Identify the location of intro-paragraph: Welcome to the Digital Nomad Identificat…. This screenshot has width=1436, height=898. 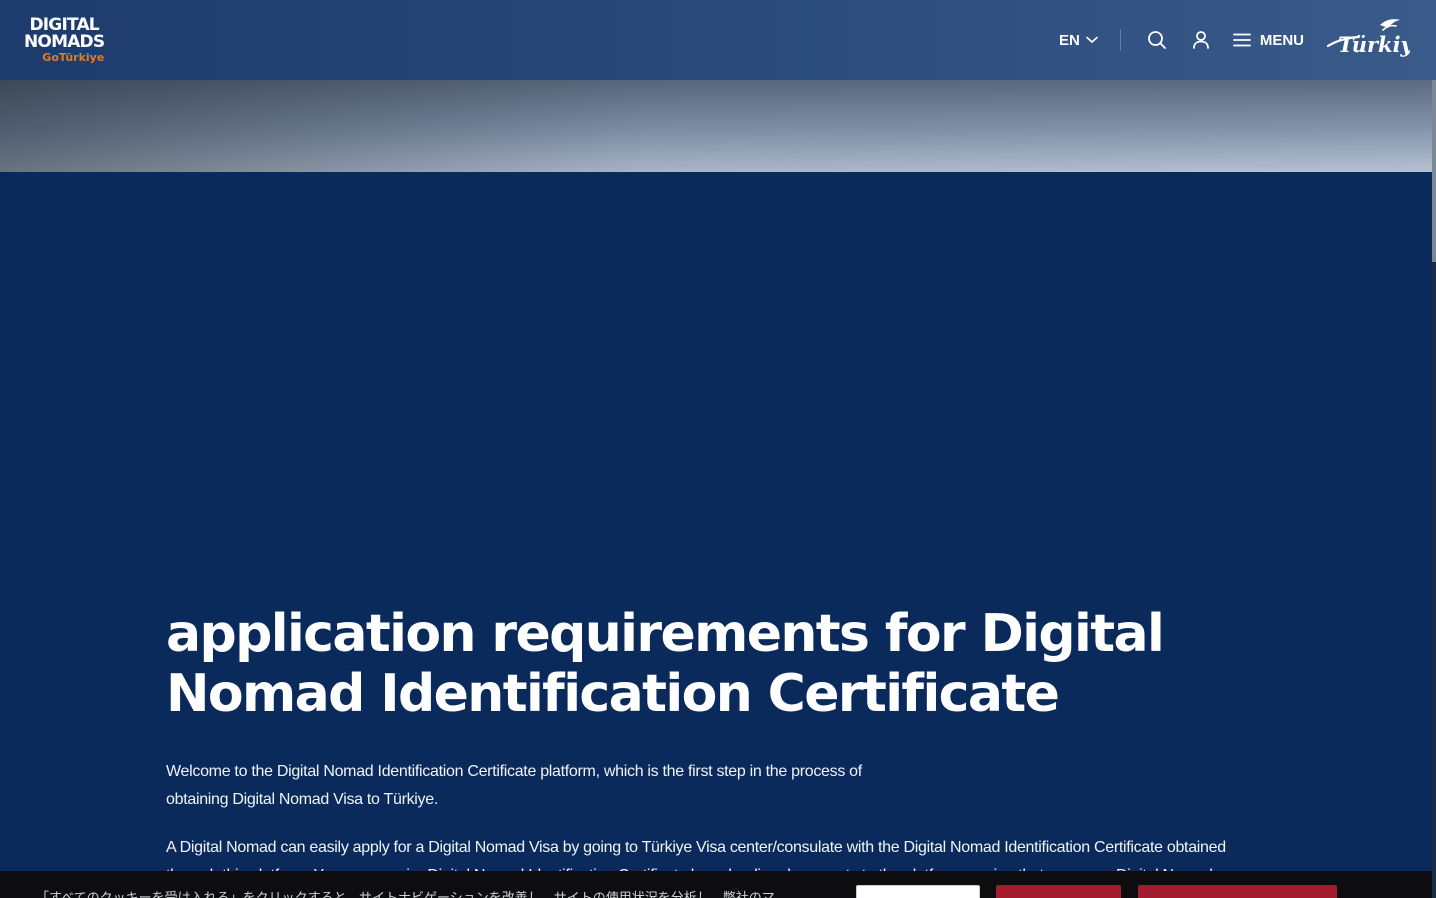
(514, 785).